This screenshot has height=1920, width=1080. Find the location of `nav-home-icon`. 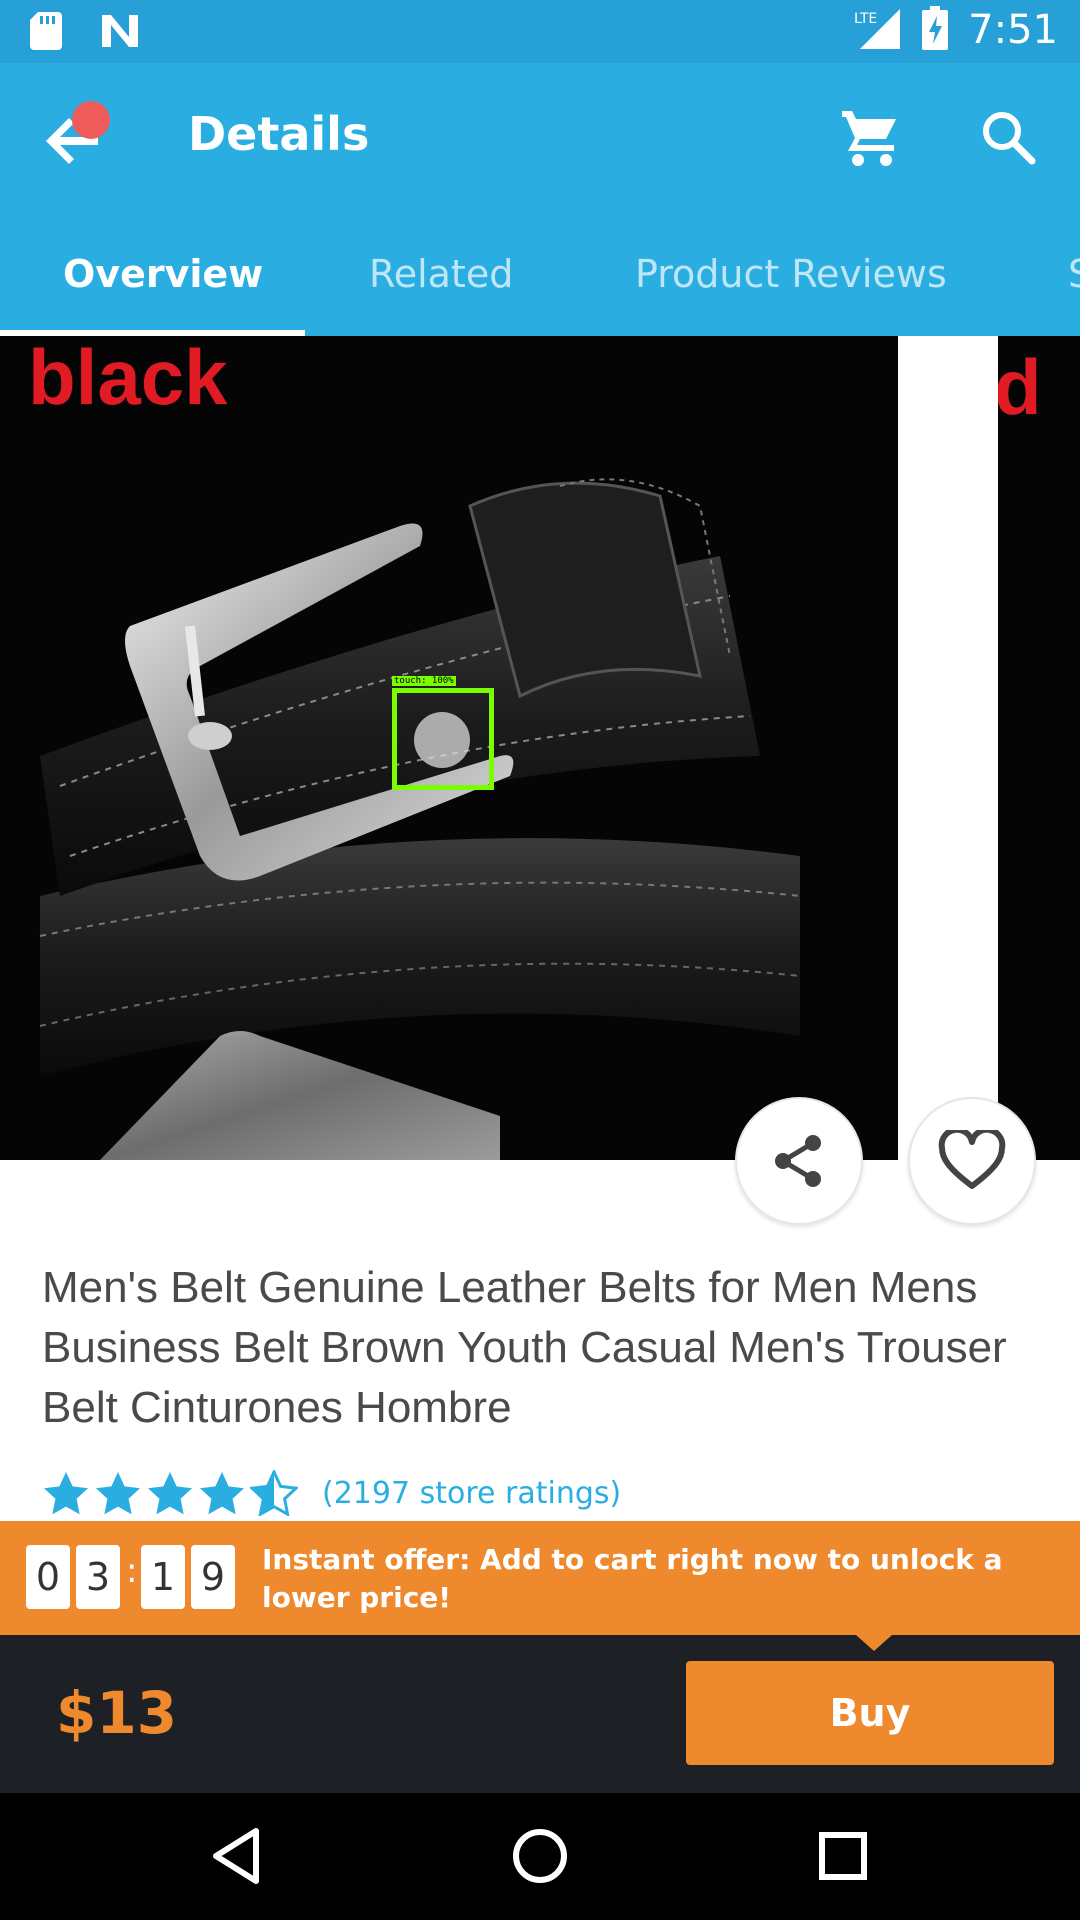

nav-home-icon is located at coordinates (540, 1856).